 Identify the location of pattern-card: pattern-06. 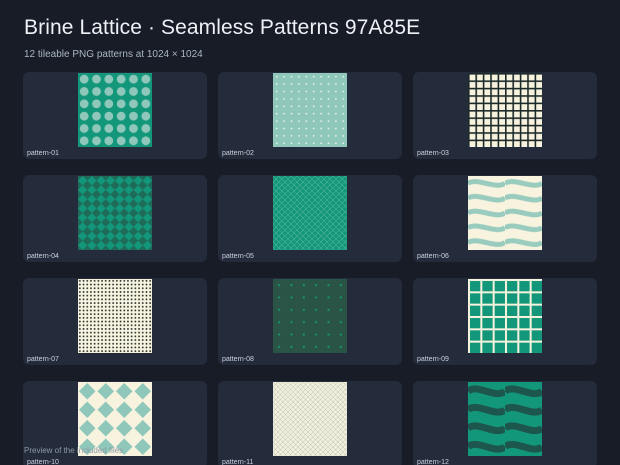
(505, 218).